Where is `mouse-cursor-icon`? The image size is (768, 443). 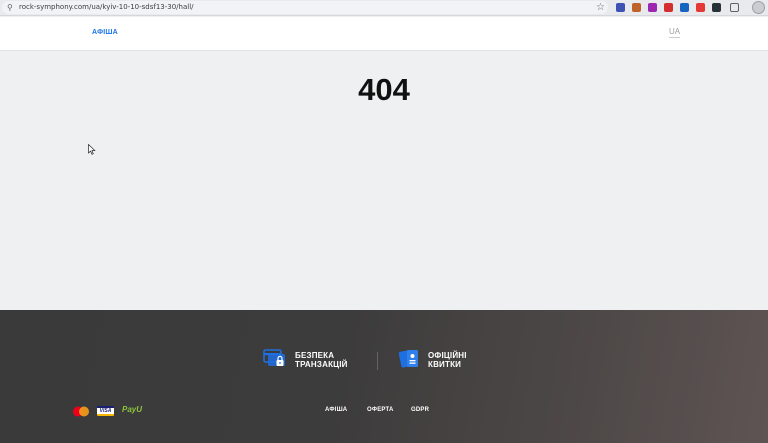 mouse-cursor-icon is located at coordinates (92, 149).